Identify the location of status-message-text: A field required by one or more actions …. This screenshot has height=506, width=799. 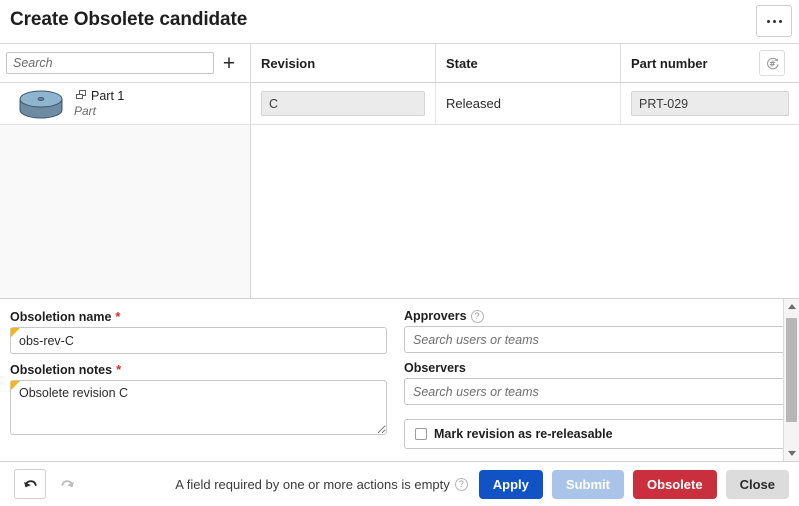
(312, 484).